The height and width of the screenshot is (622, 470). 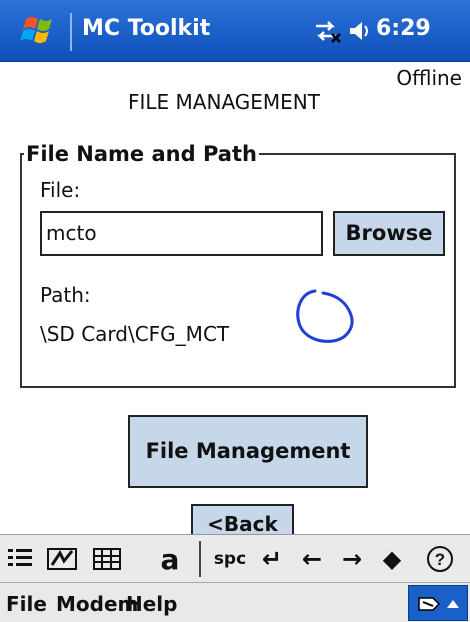 I want to click on connectivity-icon, so click(x=327, y=31).